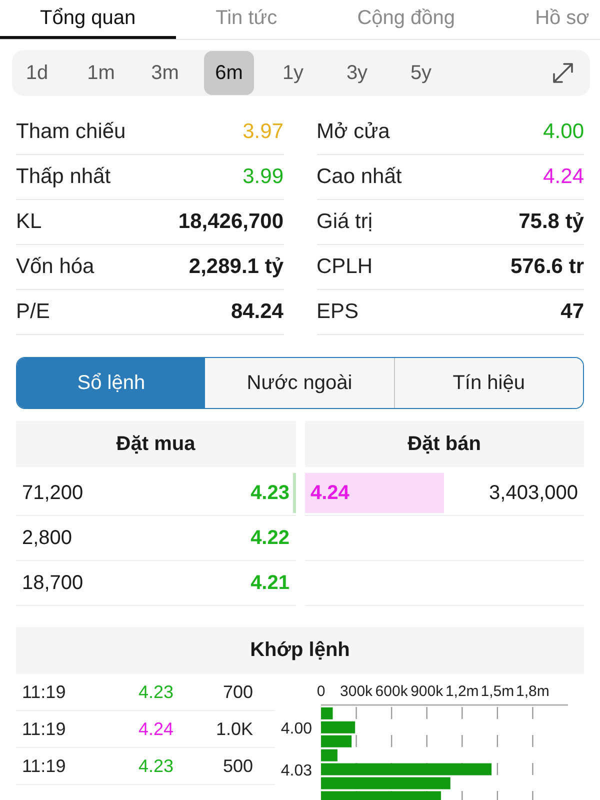 This screenshot has height=800, width=600. Describe the element at coordinates (330, 493) in the screenshot. I see `ask-price: 4.24` at that location.